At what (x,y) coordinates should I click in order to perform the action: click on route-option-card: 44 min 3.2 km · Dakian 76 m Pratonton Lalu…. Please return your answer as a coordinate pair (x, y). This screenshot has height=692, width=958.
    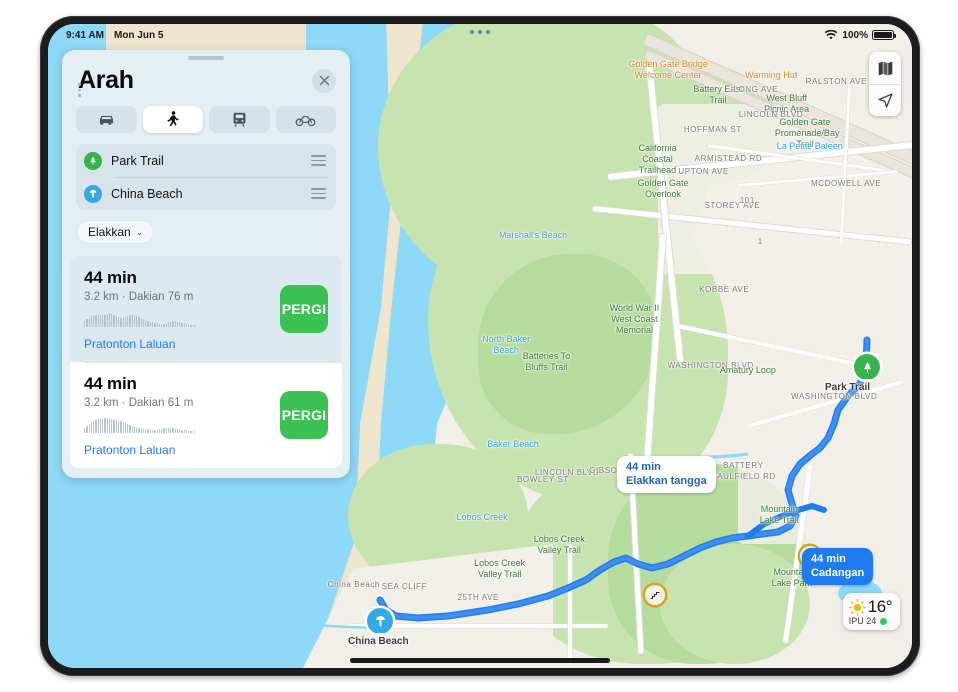
    Looking at the image, I should click on (206, 309).